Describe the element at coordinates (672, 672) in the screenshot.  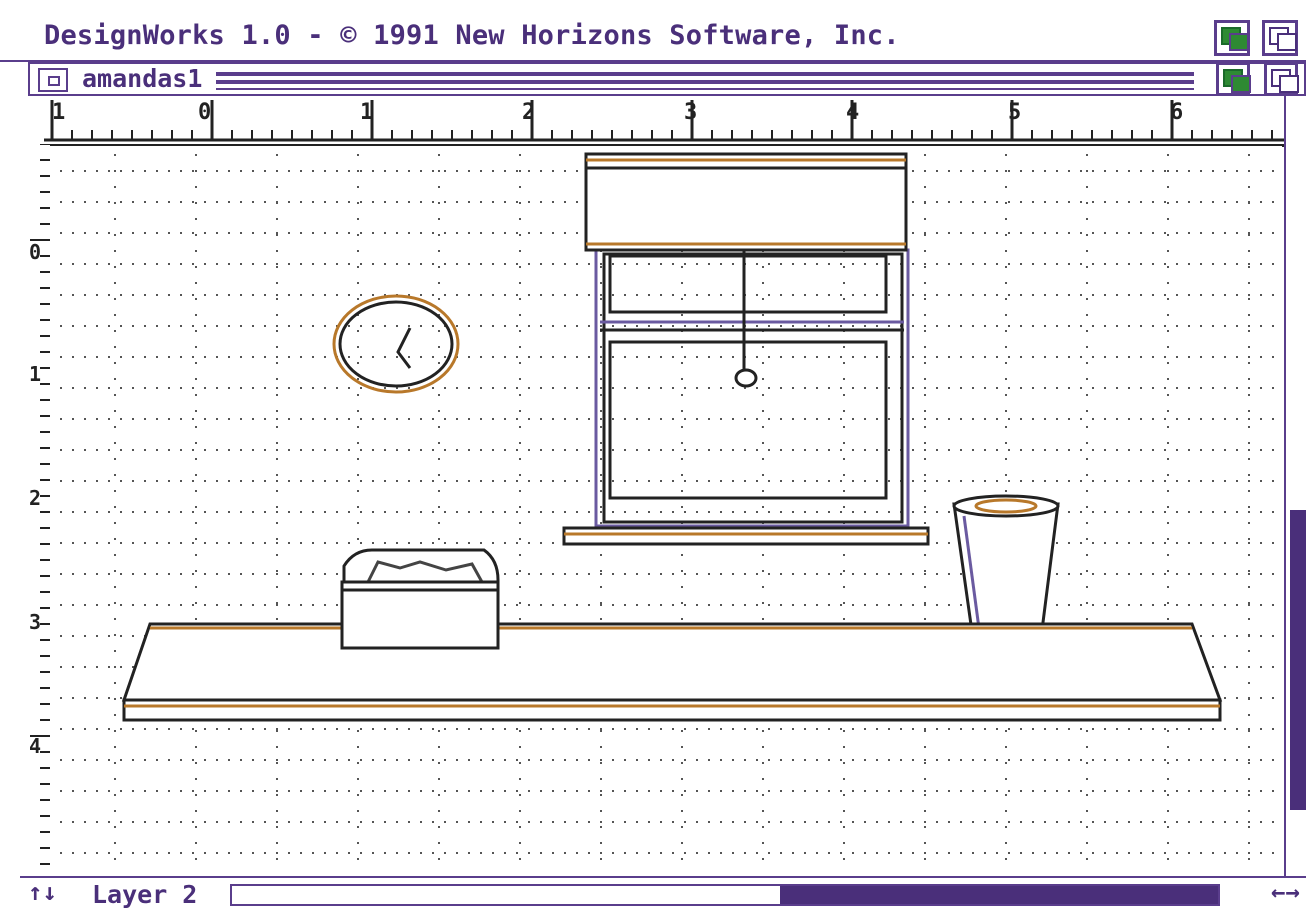
I see `shelf-drawing` at that location.